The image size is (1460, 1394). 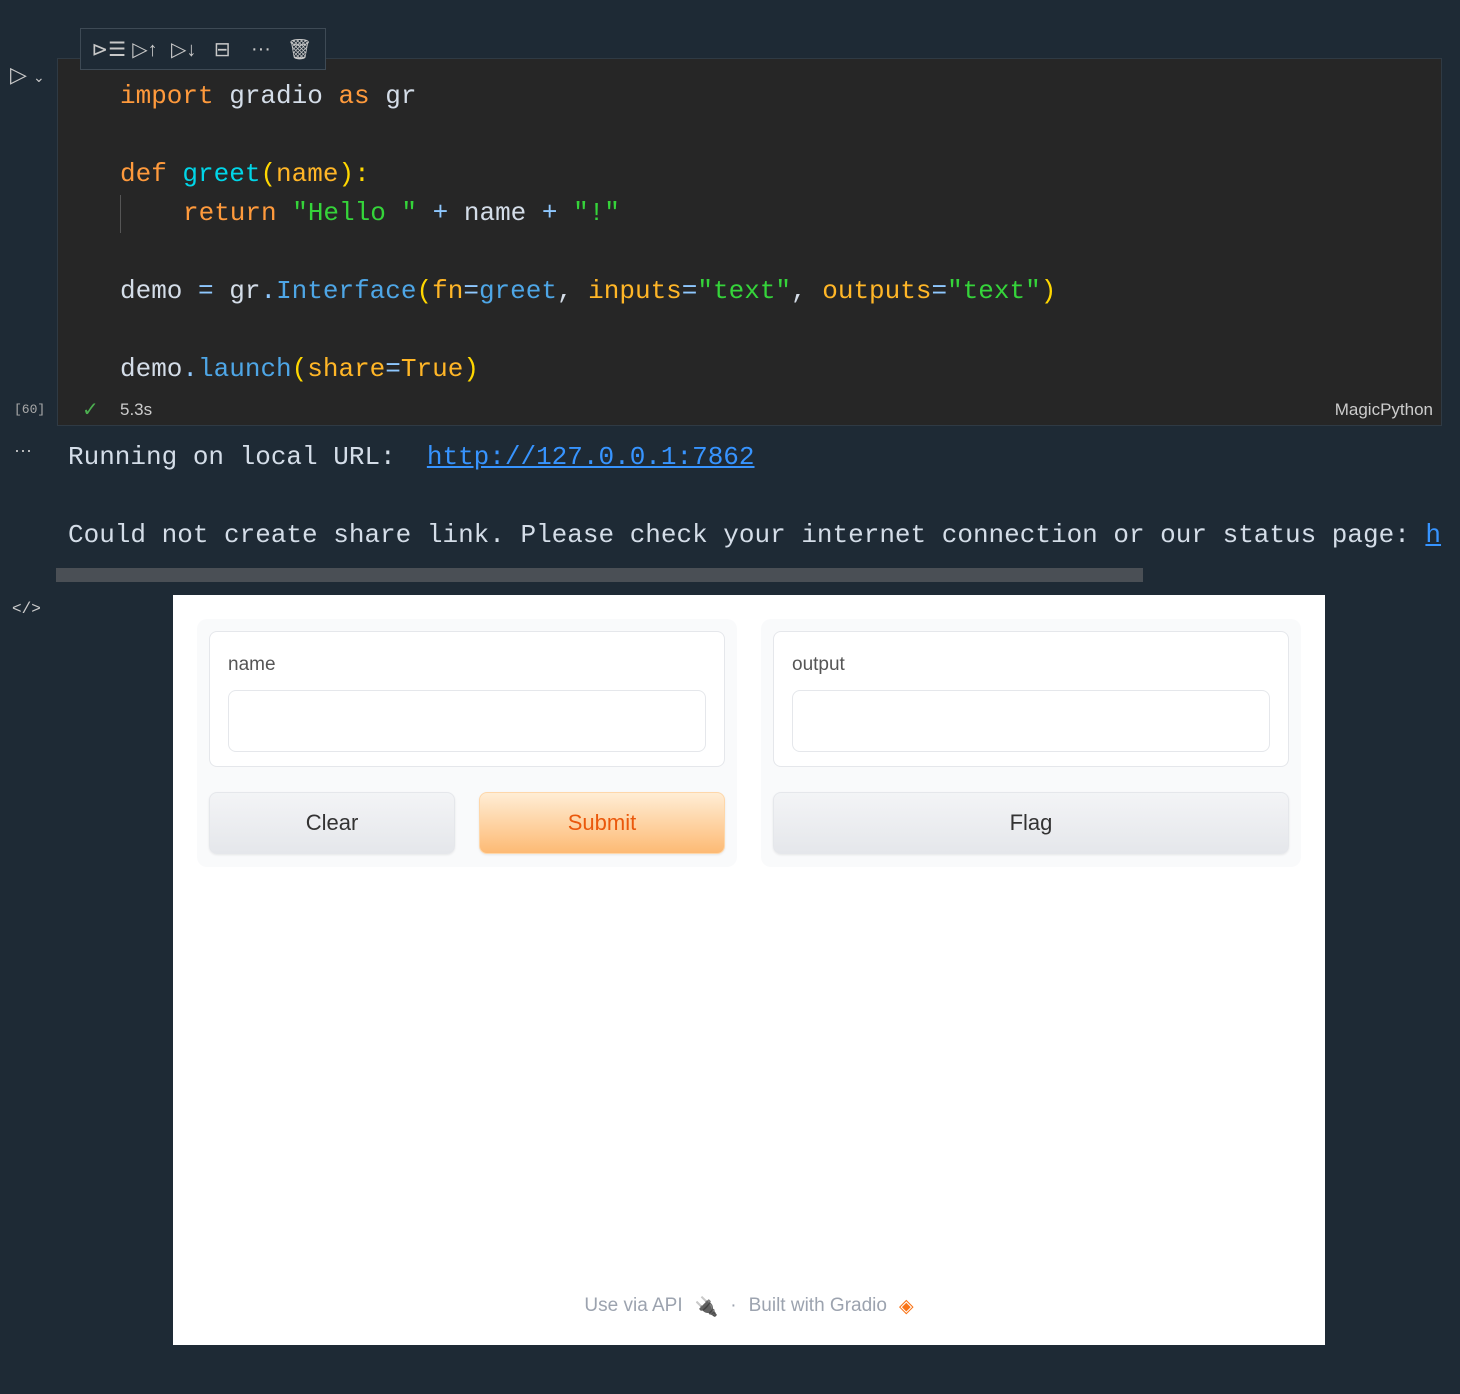 What do you see at coordinates (222, 49) in the screenshot?
I see `split-cell-icon: ⊟` at bounding box center [222, 49].